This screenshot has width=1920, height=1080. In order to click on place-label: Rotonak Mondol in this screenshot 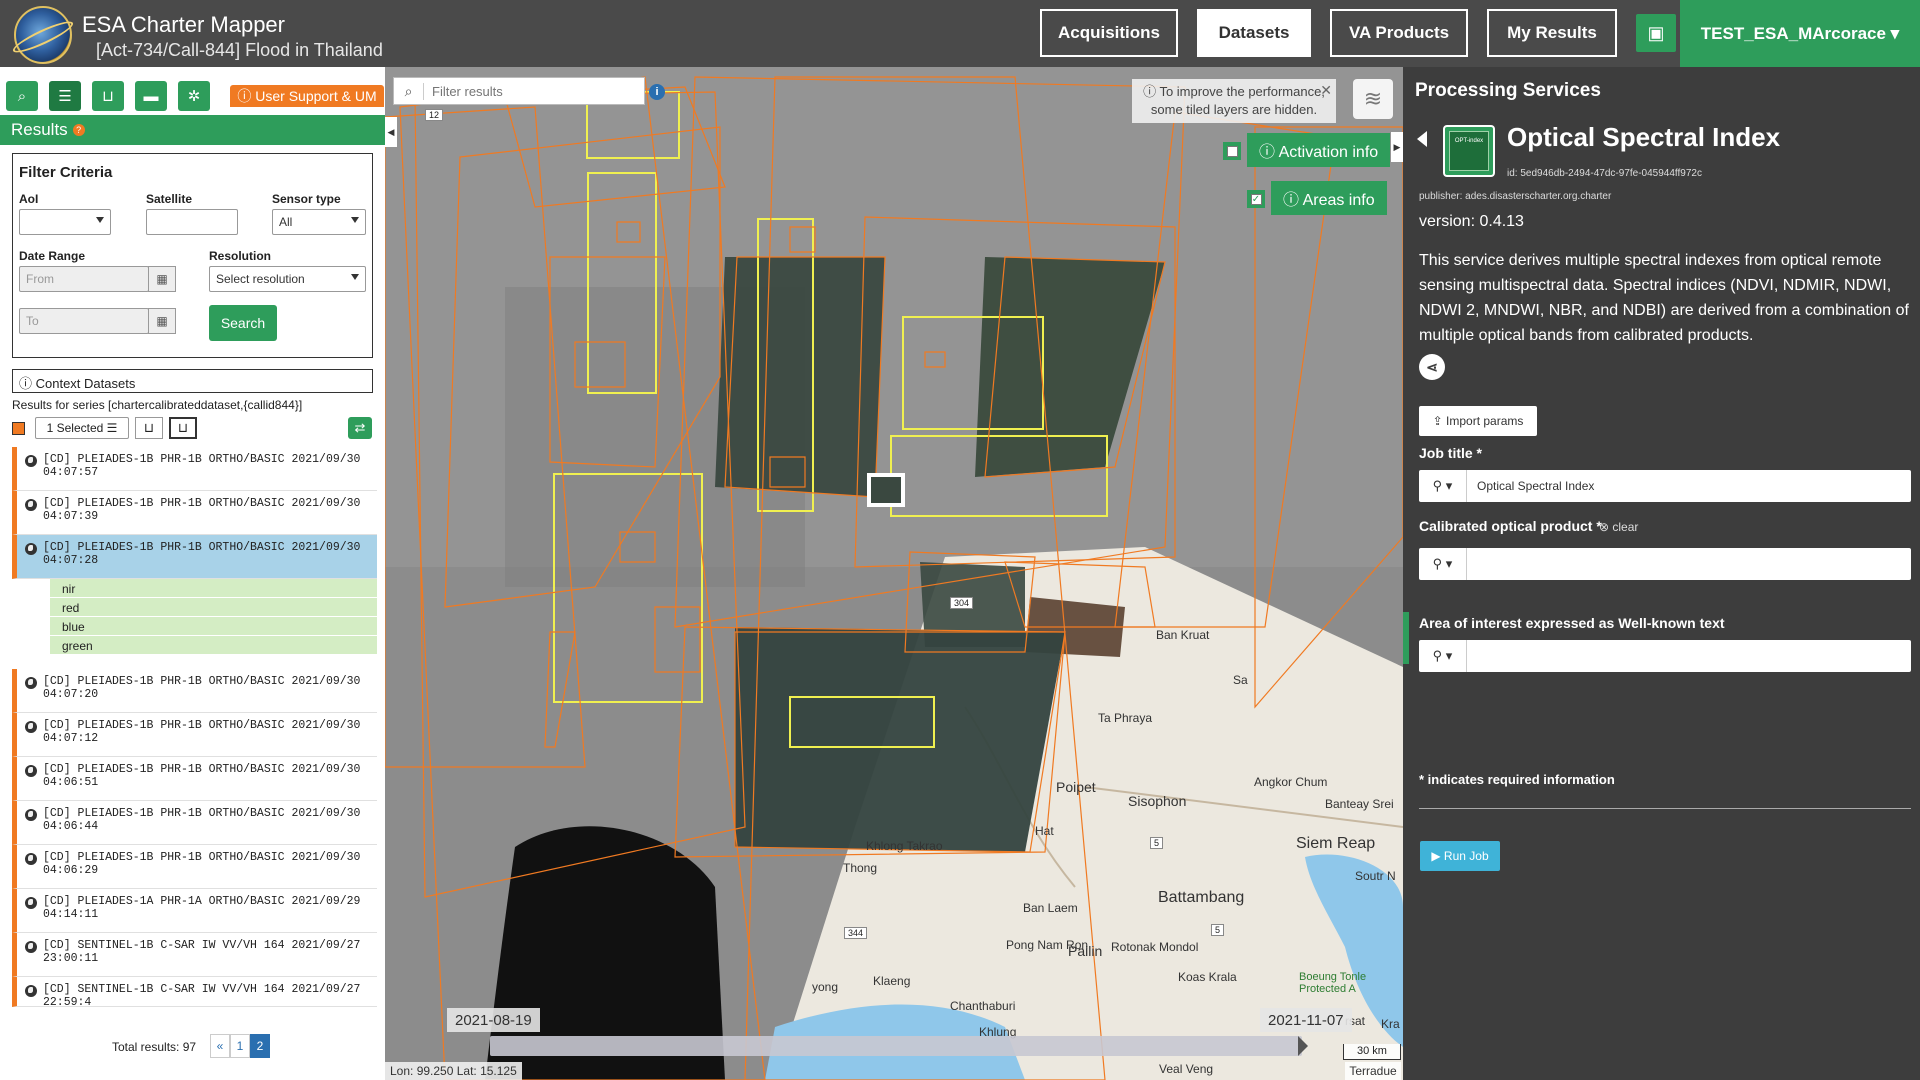, I will do `click(1155, 947)`.